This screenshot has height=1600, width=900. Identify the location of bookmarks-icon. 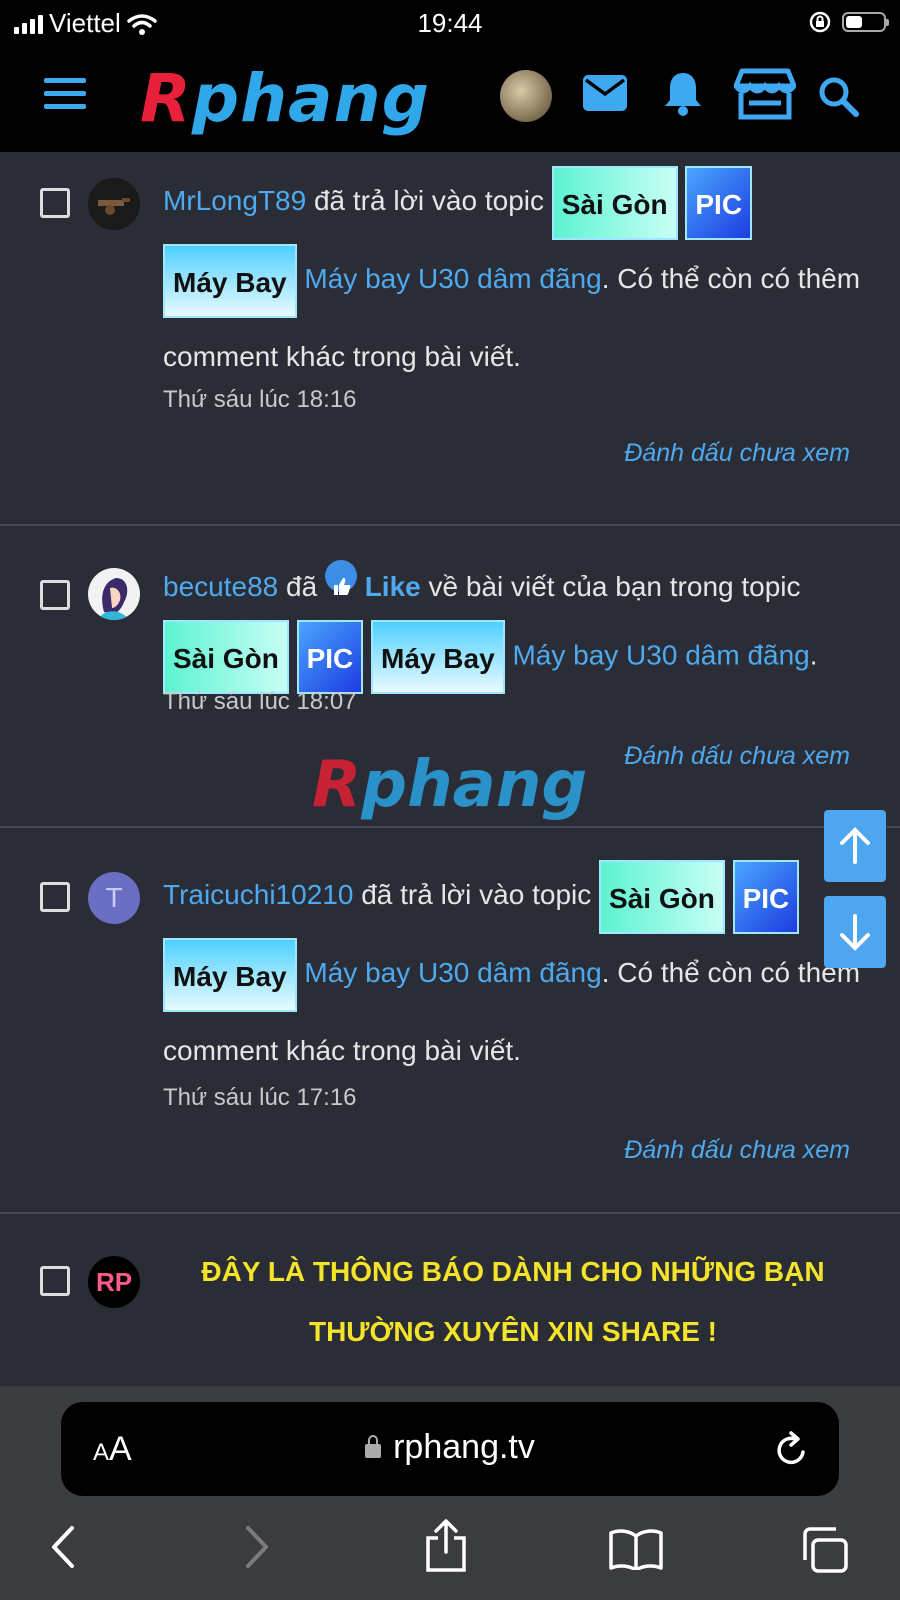
(636, 1549).